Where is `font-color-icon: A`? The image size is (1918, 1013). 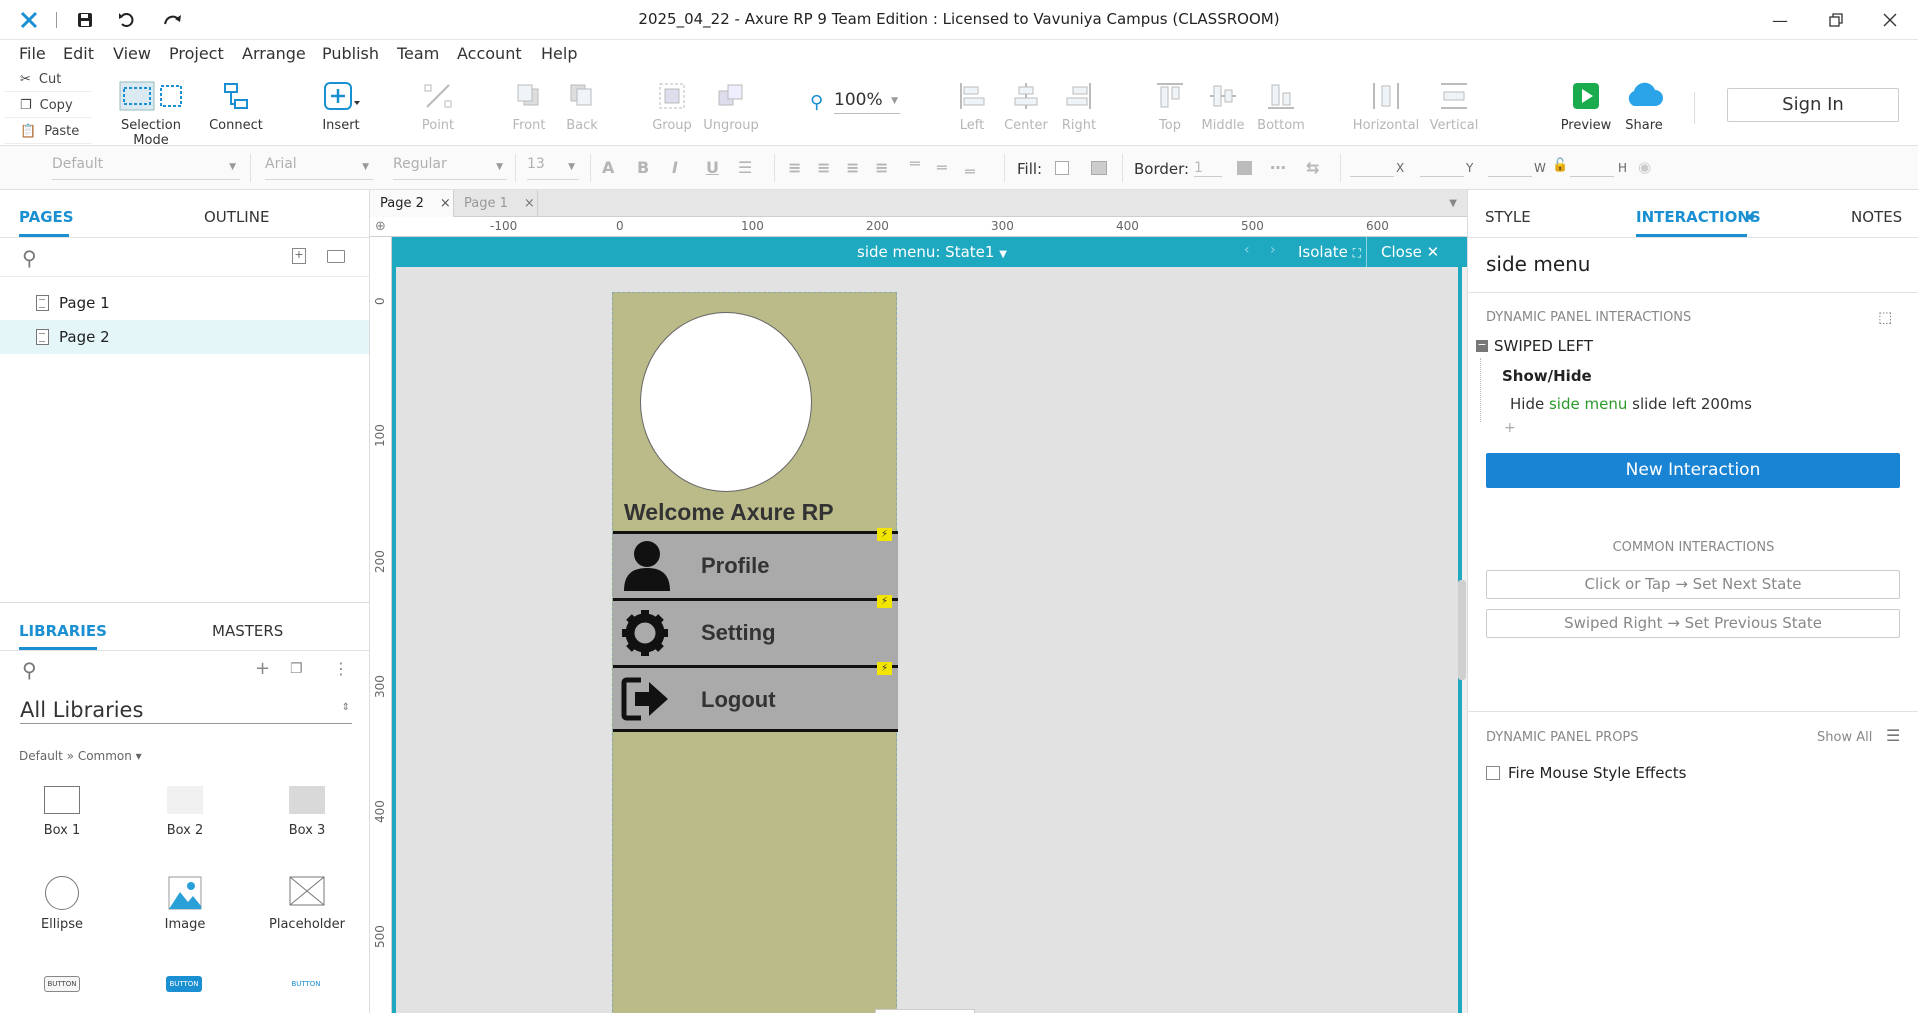
font-color-icon: A is located at coordinates (608, 167).